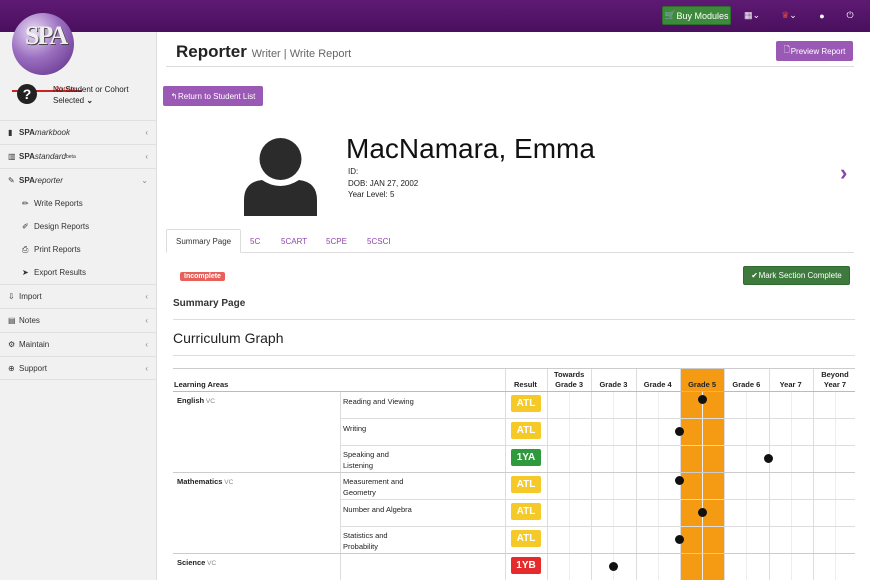  Describe the element at coordinates (822, 15) in the screenshot. I see `user-icon: ●` at that location.